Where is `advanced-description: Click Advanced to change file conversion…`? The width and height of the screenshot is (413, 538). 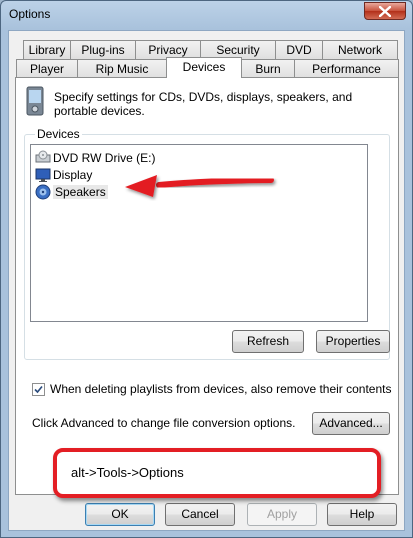 advanced-description: Click Advanced to change file conversion… is located at coordinates (164, 423).